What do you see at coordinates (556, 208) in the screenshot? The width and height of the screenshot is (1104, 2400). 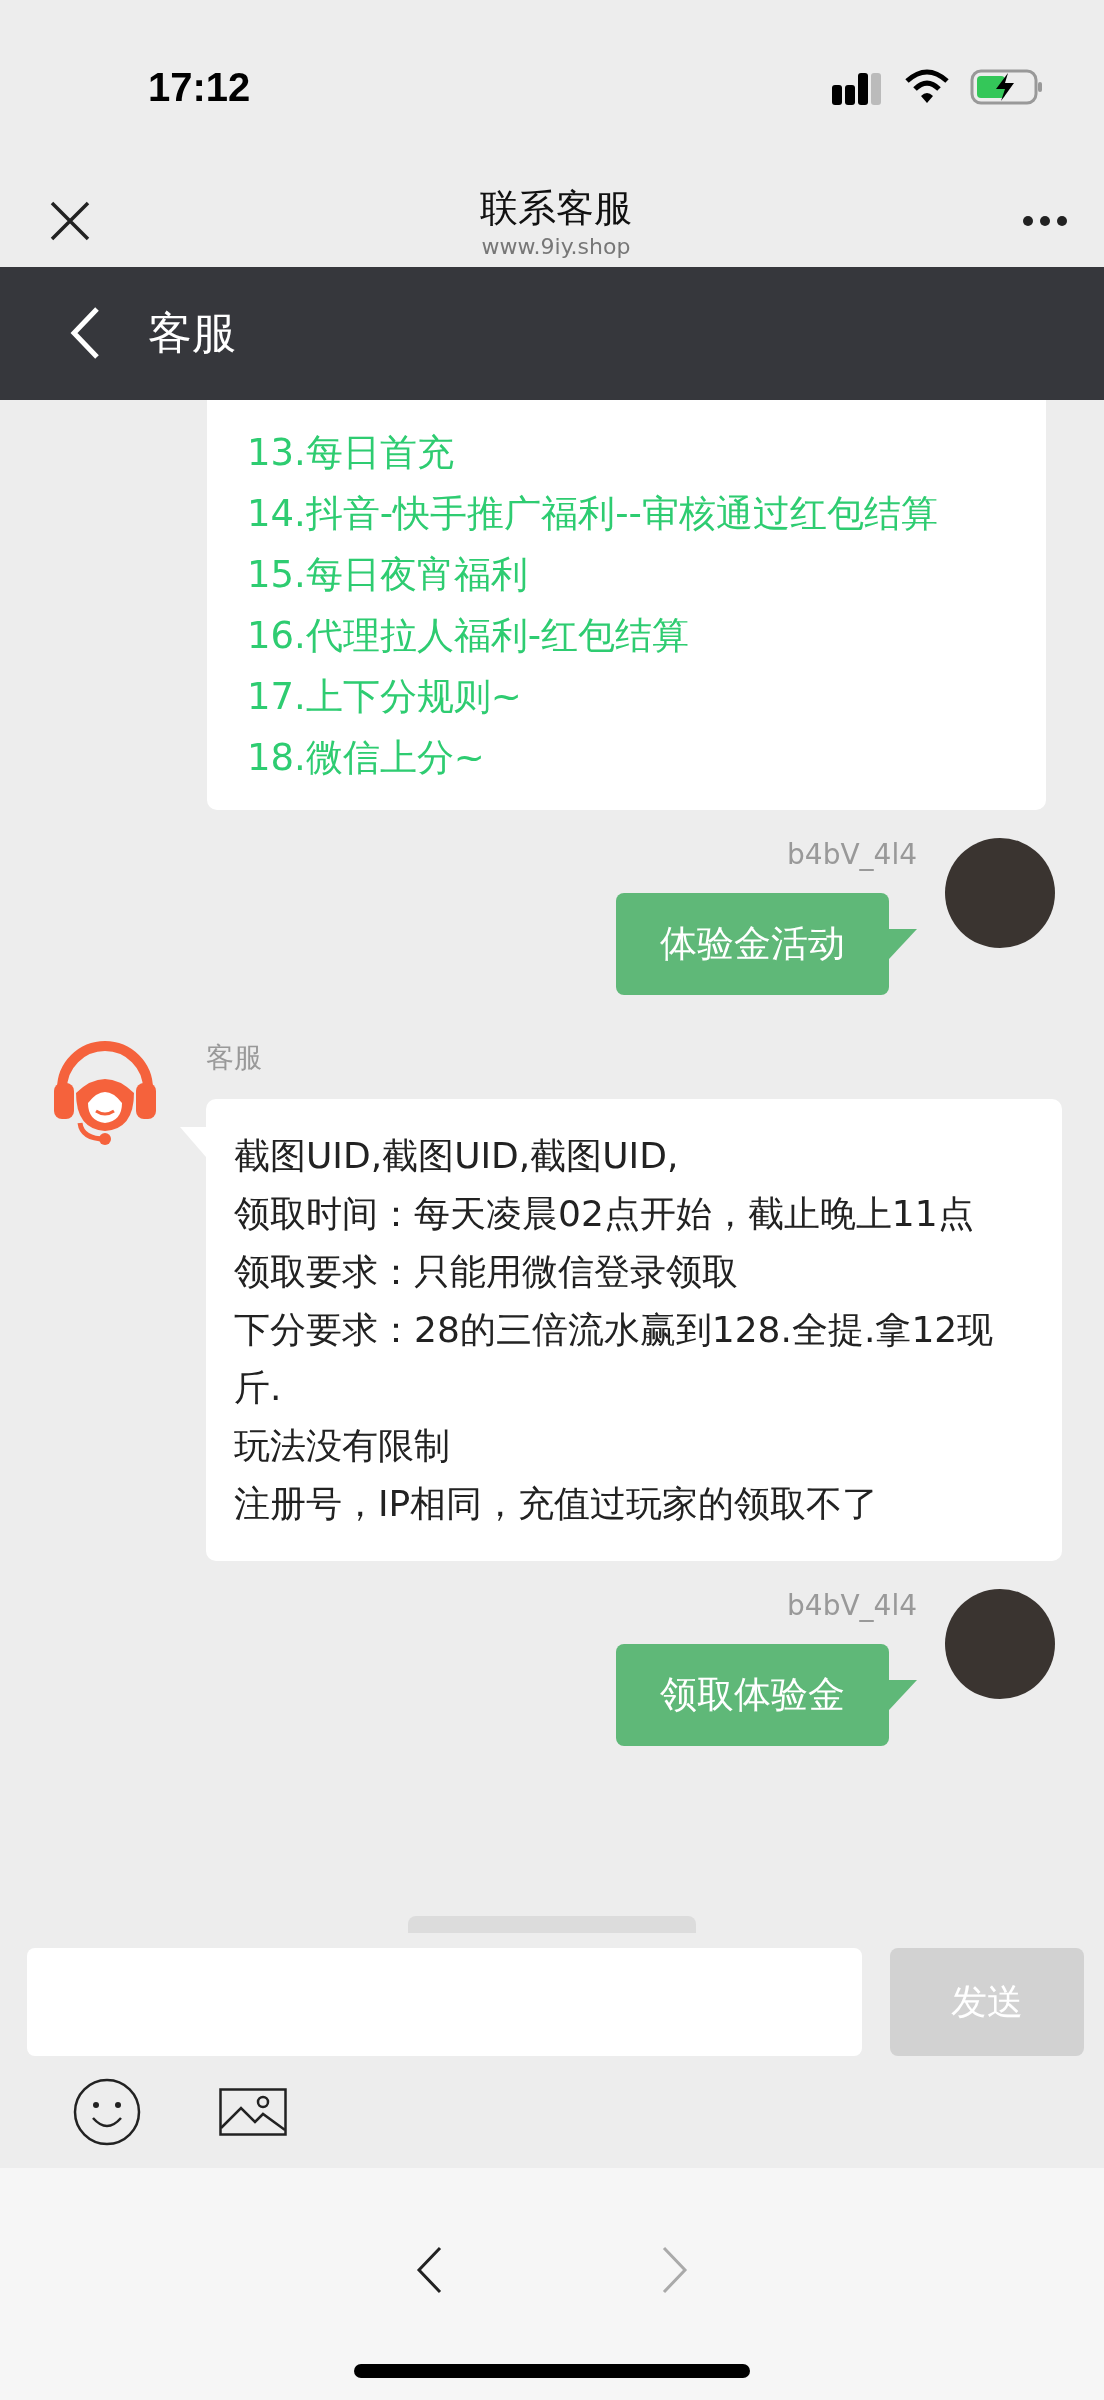 I see `page-title: 联系客服` at bounding box center [556, 208].